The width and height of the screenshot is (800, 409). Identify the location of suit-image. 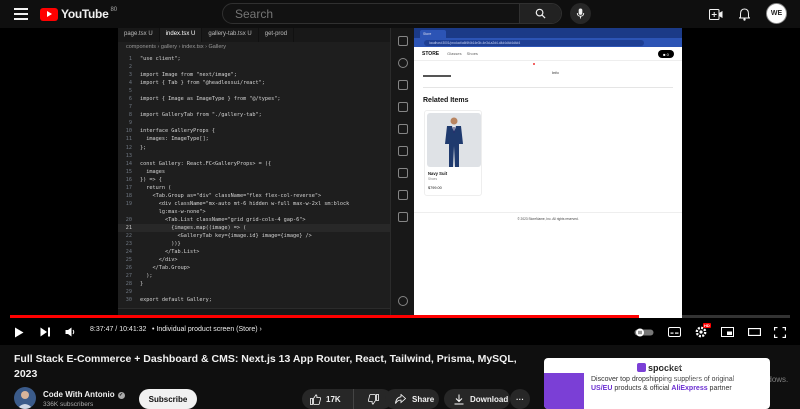
(454, 142).